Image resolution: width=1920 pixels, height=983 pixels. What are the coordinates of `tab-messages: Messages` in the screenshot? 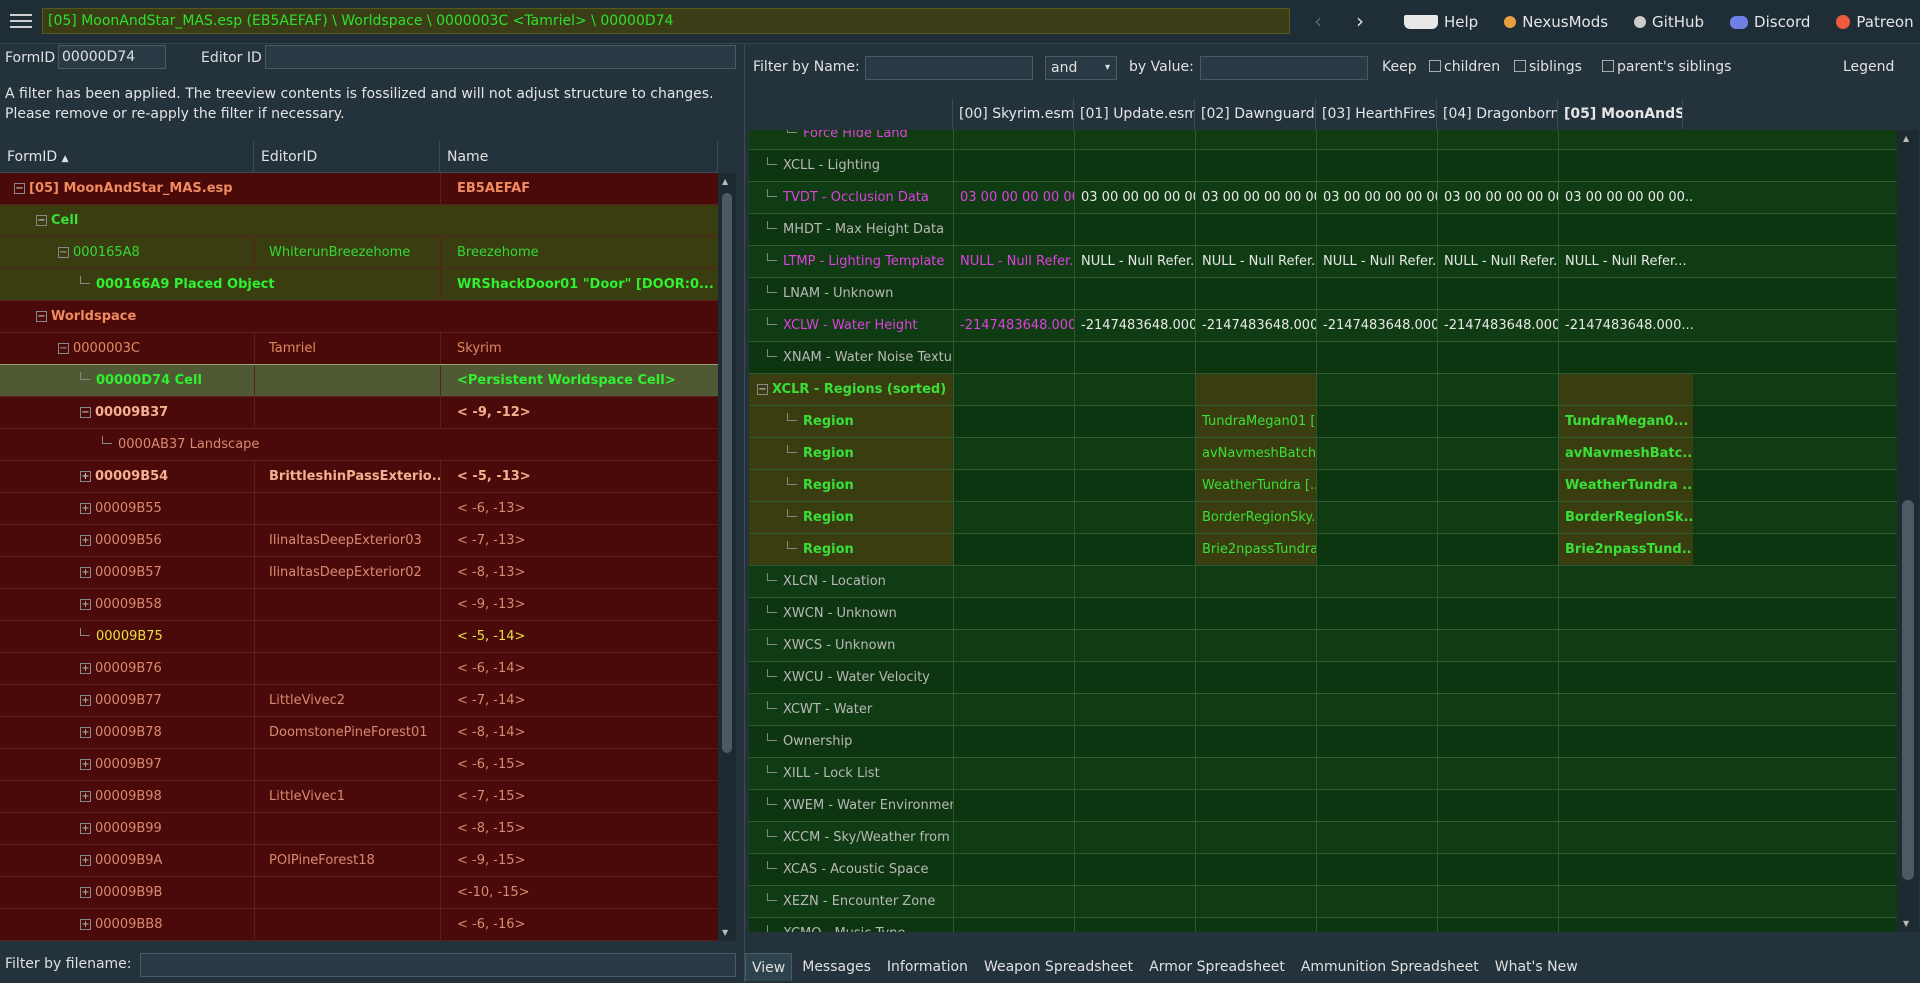 It's located at (836, 967).